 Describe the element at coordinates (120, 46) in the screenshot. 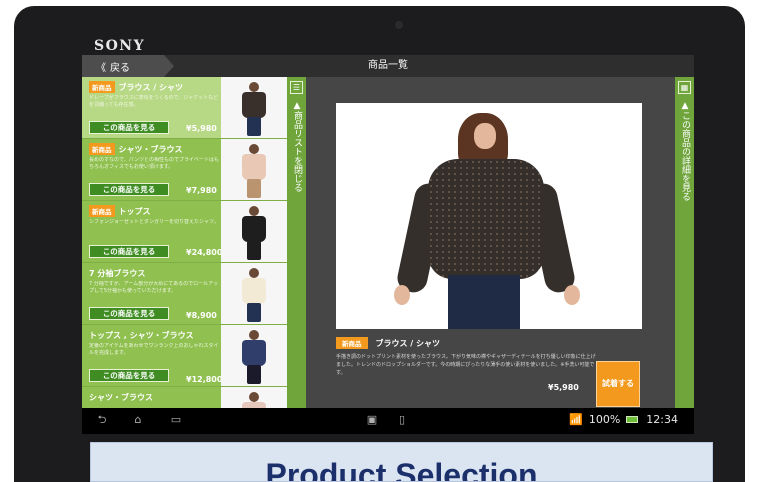

I see `brand-logo: SONY` at that location.